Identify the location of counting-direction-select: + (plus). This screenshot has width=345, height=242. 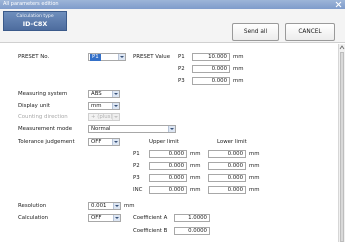
(104, 117).